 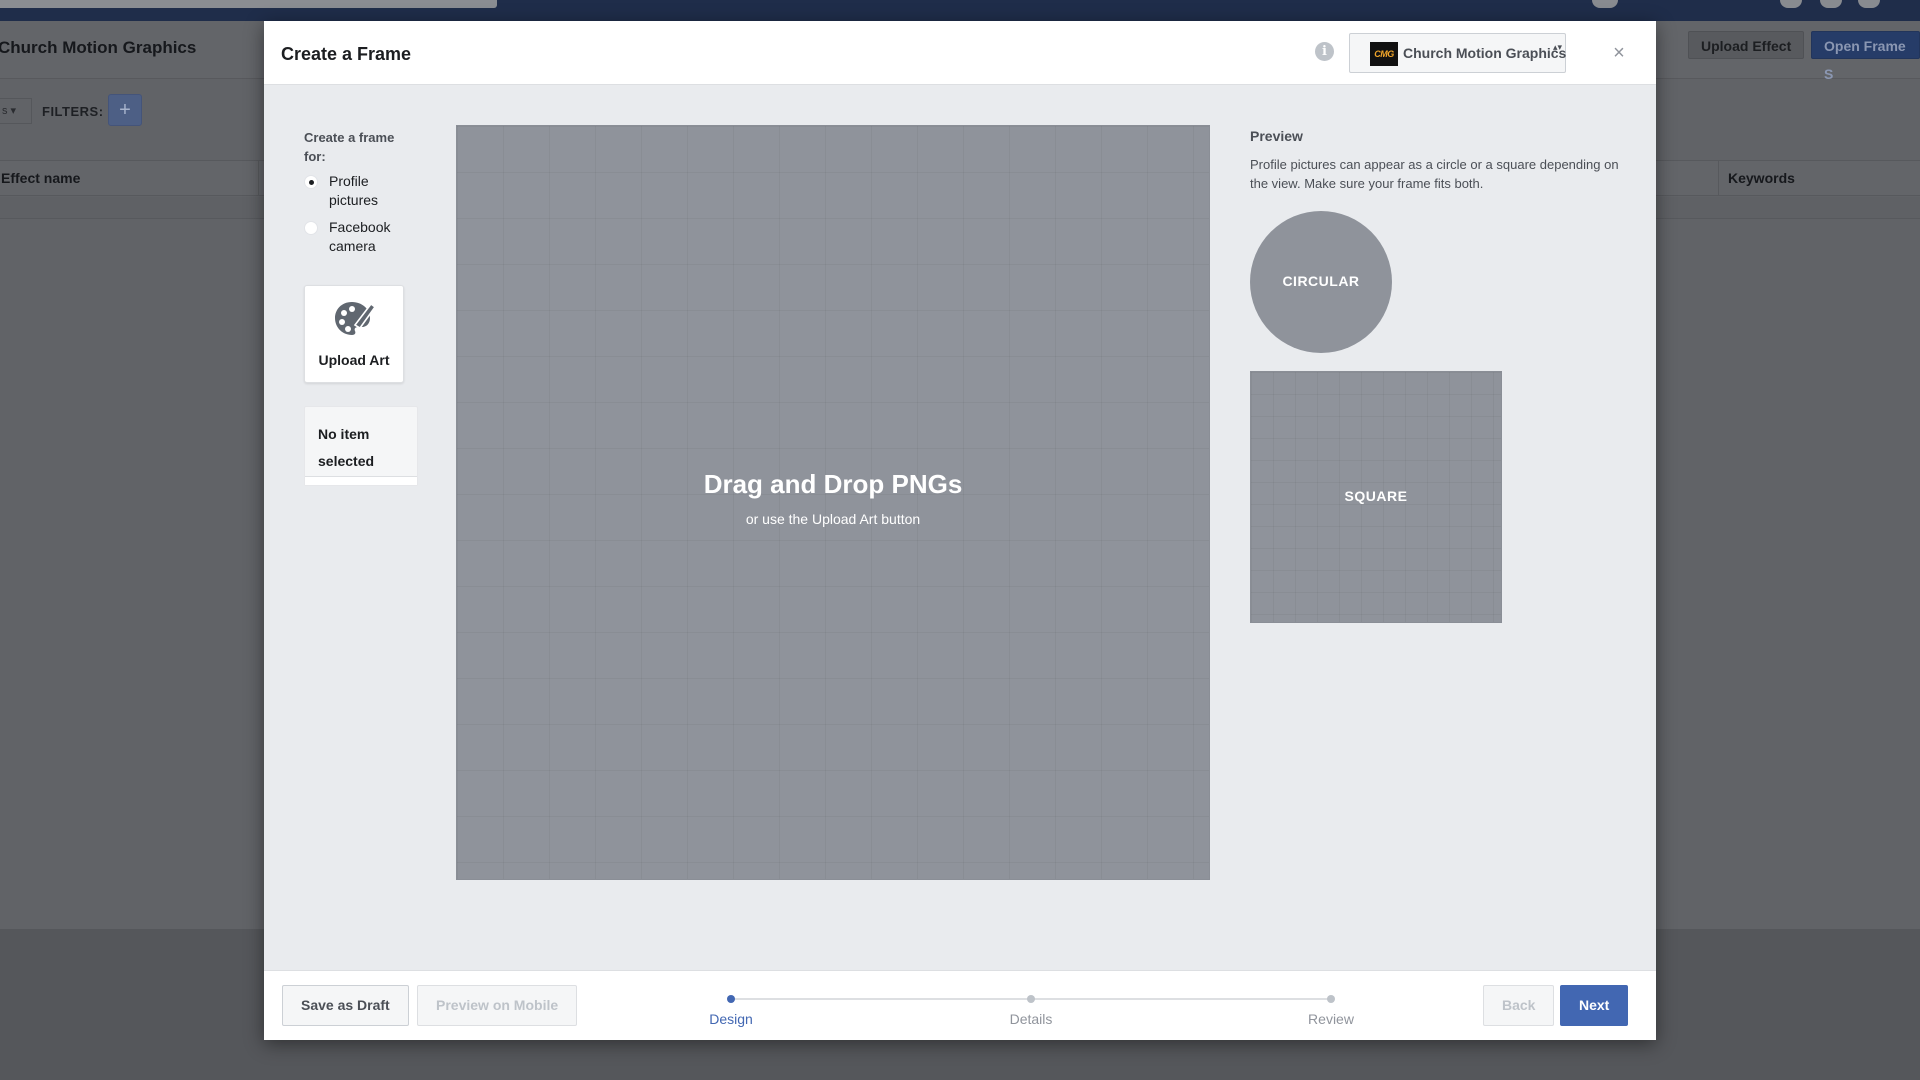 What do you see at coordinates (356, 318) in the screenshot?
I see `palette-icon` at bounding box center [356, 318].